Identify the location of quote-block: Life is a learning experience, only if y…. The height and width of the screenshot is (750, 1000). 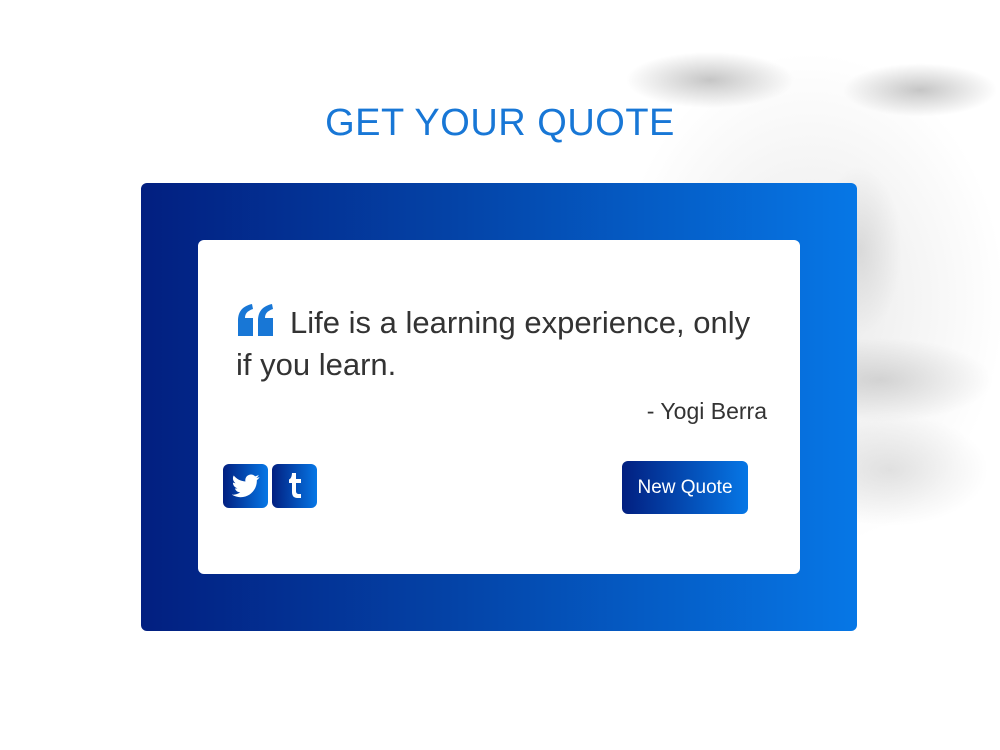
(501, 344).